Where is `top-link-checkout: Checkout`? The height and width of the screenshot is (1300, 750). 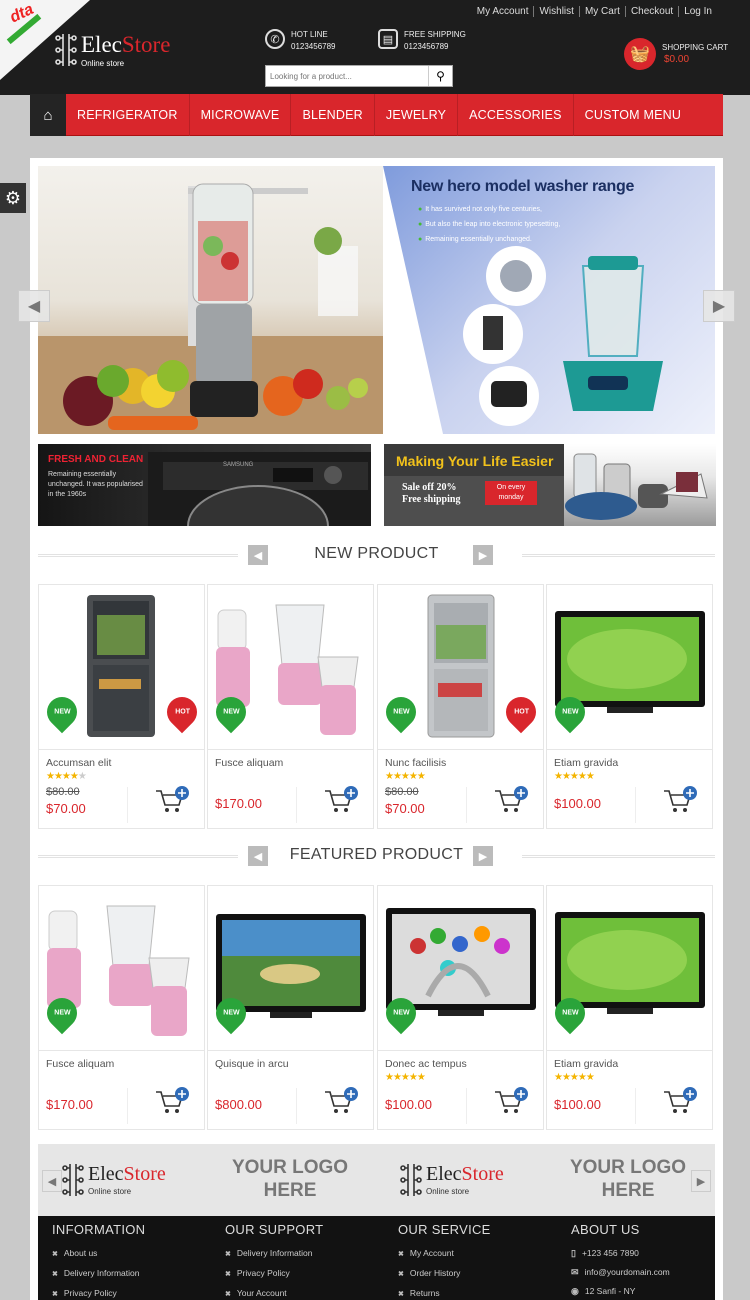 top-link-checkout: Checkout is located at coordinates (651, 11).